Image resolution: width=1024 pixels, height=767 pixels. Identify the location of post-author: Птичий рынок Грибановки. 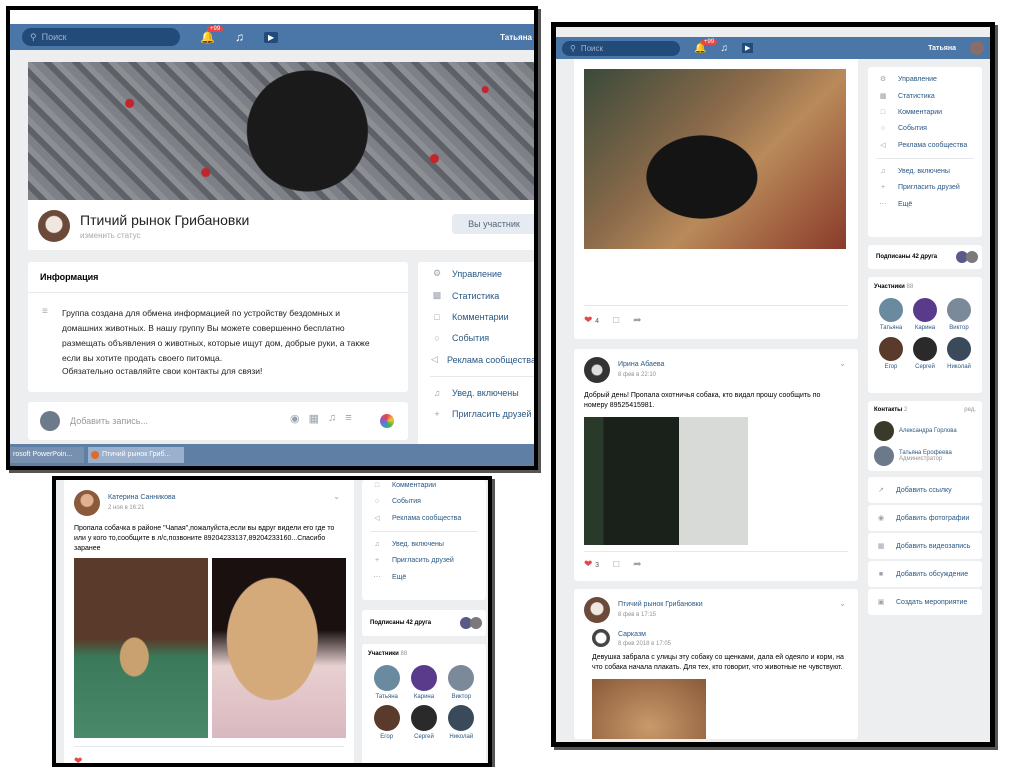
(660, 604).